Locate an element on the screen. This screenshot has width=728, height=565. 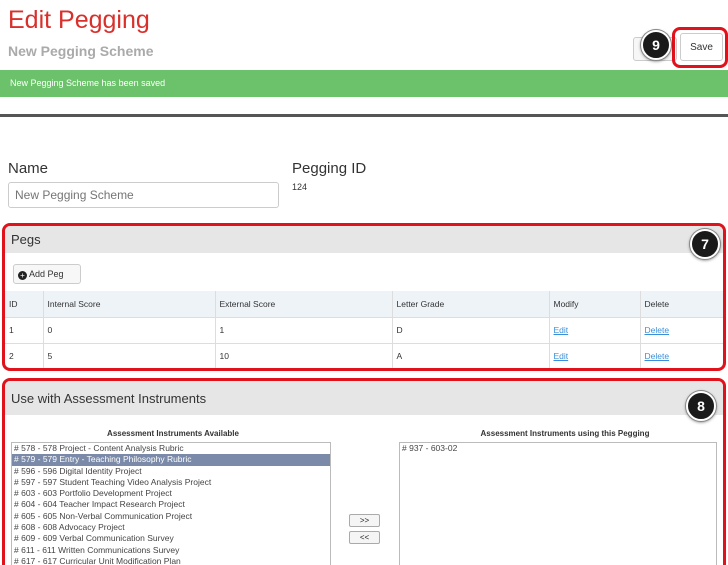
add-peg-button: + Add Peg is located at coordinates (47, 274).